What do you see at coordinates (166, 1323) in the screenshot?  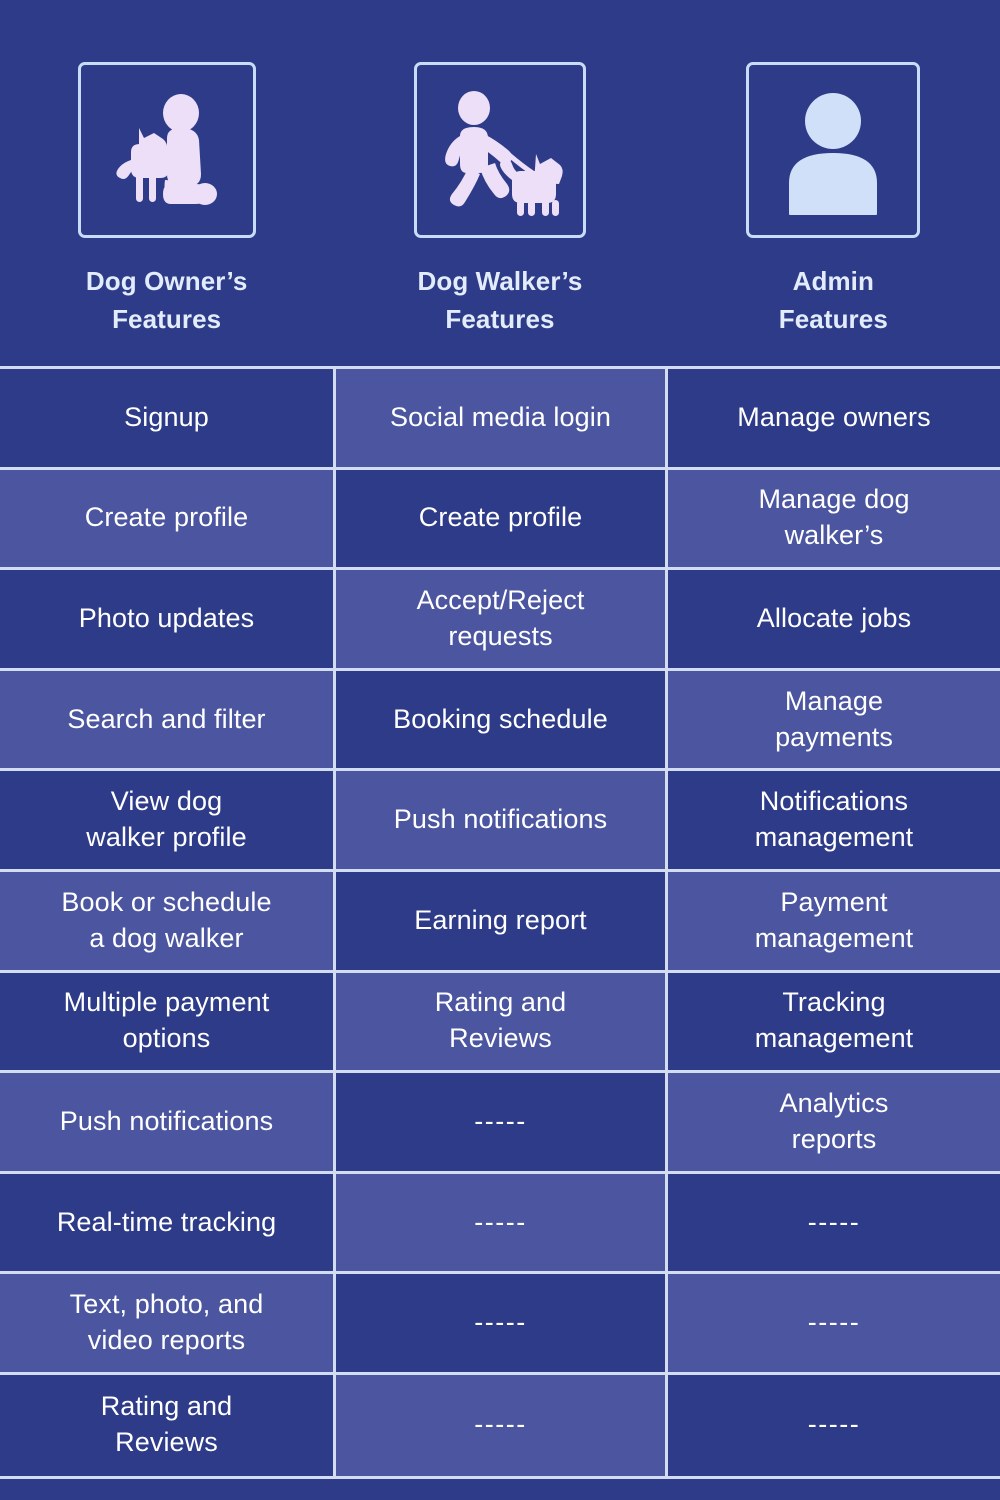 I see `cell-dog-owner: Text, photo, and video reports` at bounding box center [166, 1323].